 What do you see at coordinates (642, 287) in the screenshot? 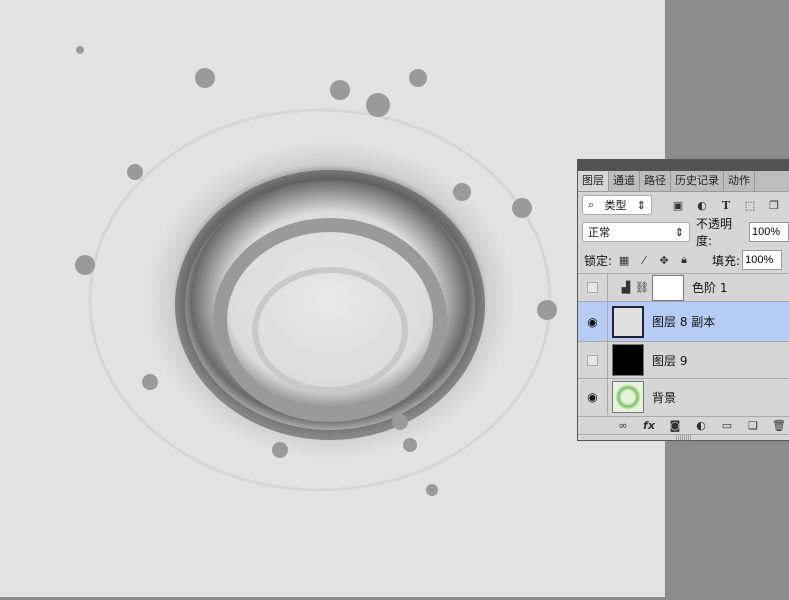
I see `link-icon: ⛓︎` at bounding box center [642, 287].